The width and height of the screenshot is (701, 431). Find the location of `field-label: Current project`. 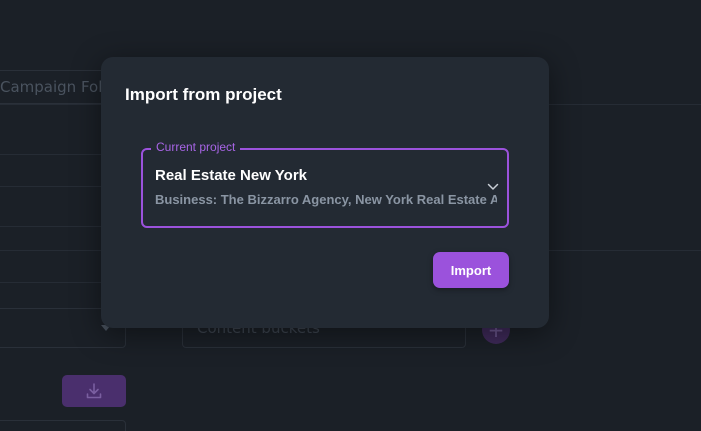

field-label: Current project is located at coordinates (196, 147).